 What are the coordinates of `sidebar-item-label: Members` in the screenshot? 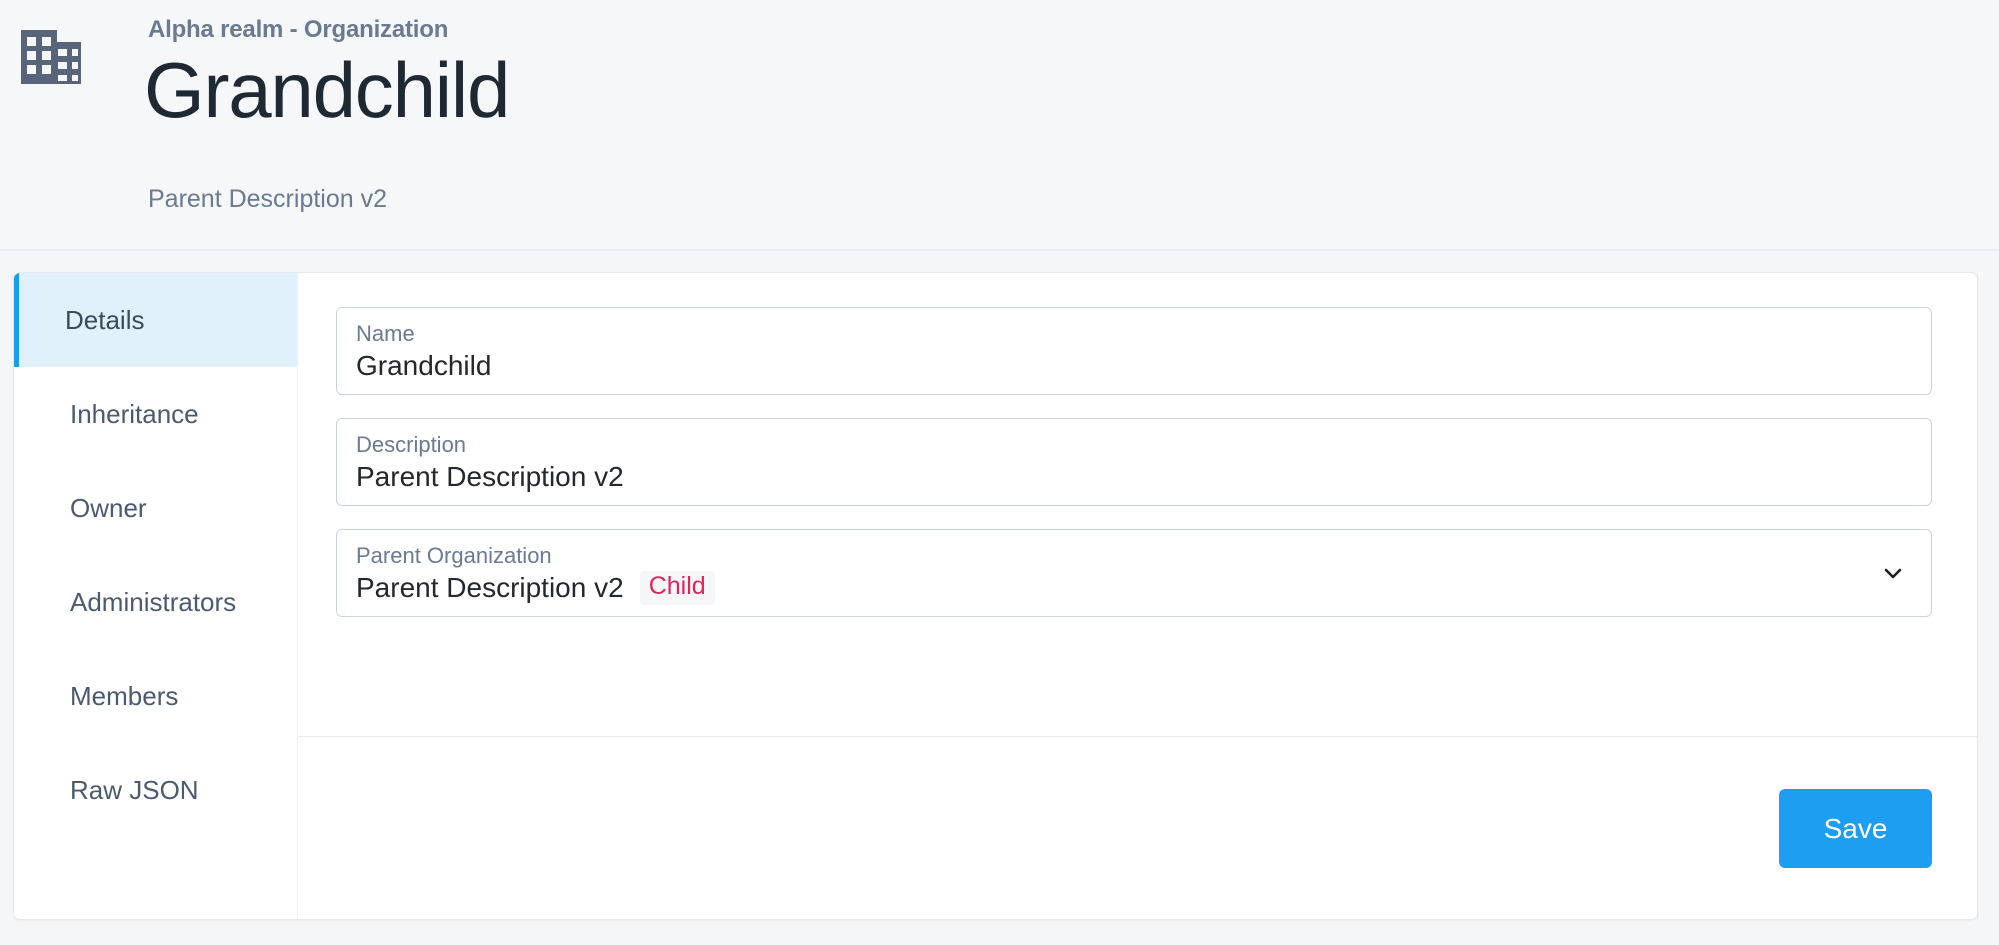 It's located at (124, 695).